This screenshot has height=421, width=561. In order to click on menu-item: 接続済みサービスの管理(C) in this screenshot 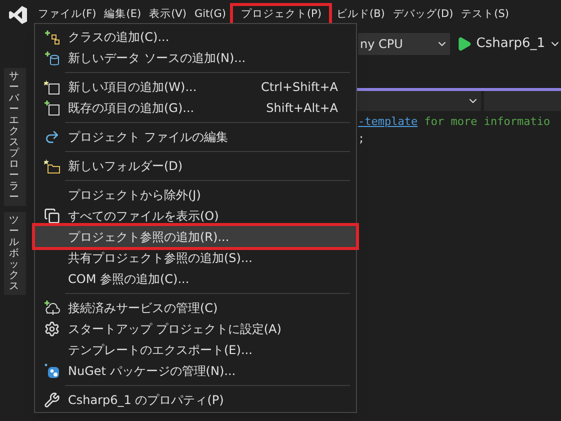, I will do `click(195, 307)`.